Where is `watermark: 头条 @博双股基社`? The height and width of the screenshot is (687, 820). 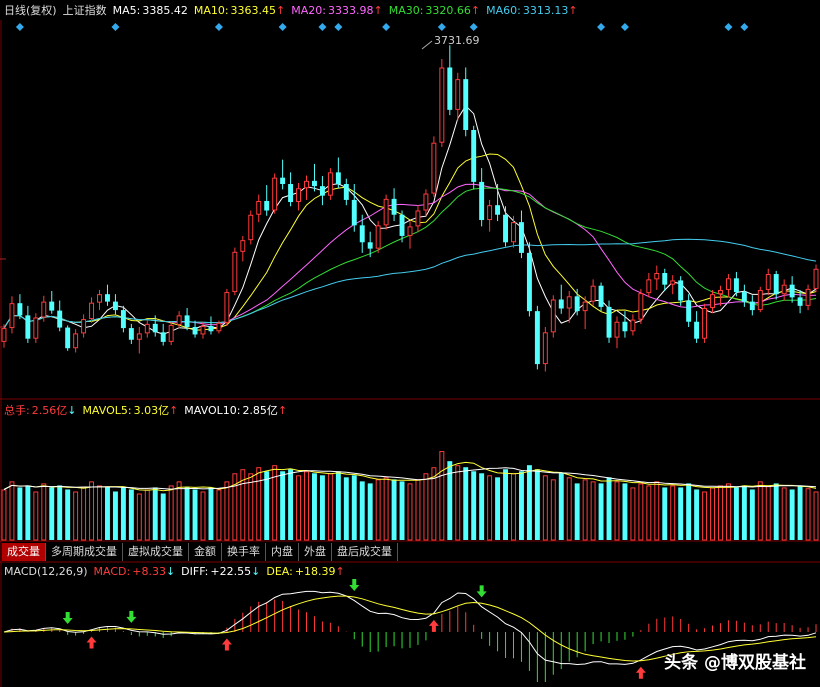
watermark: 头条 @博双股基社 is located at coordinates (735, 663).